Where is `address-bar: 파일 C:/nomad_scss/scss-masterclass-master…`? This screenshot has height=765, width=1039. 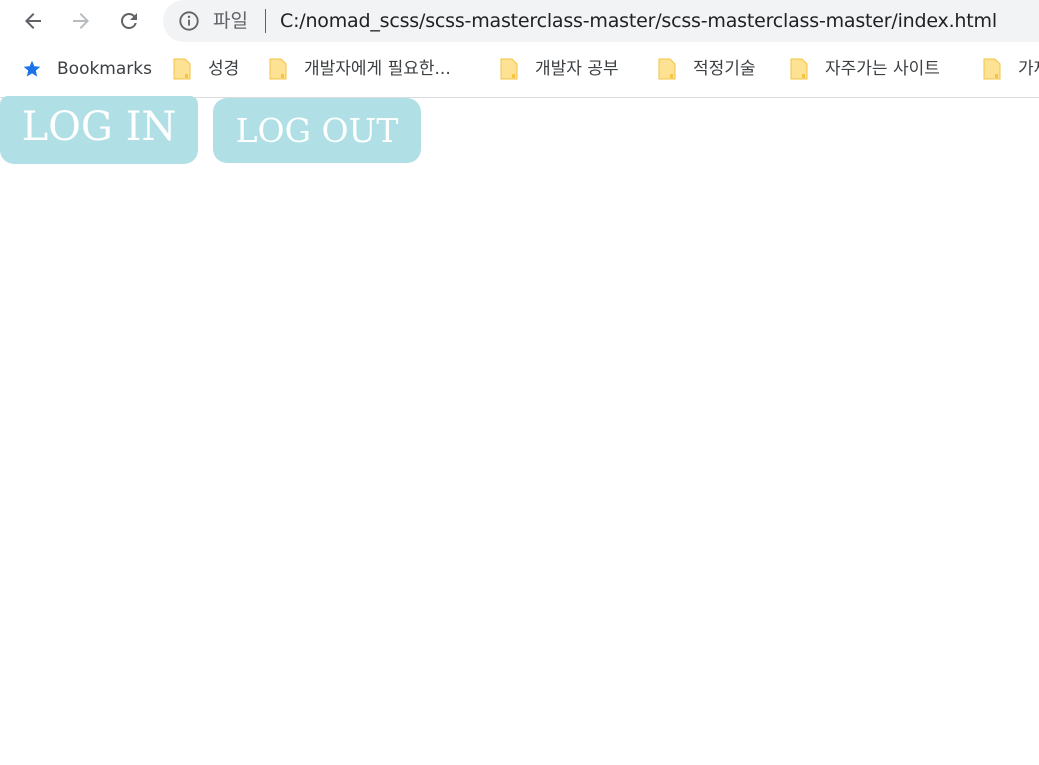 address-bar: 파일 C:/nomad_scss/scss-masterclass-master… is located at coordinates (601, 21).